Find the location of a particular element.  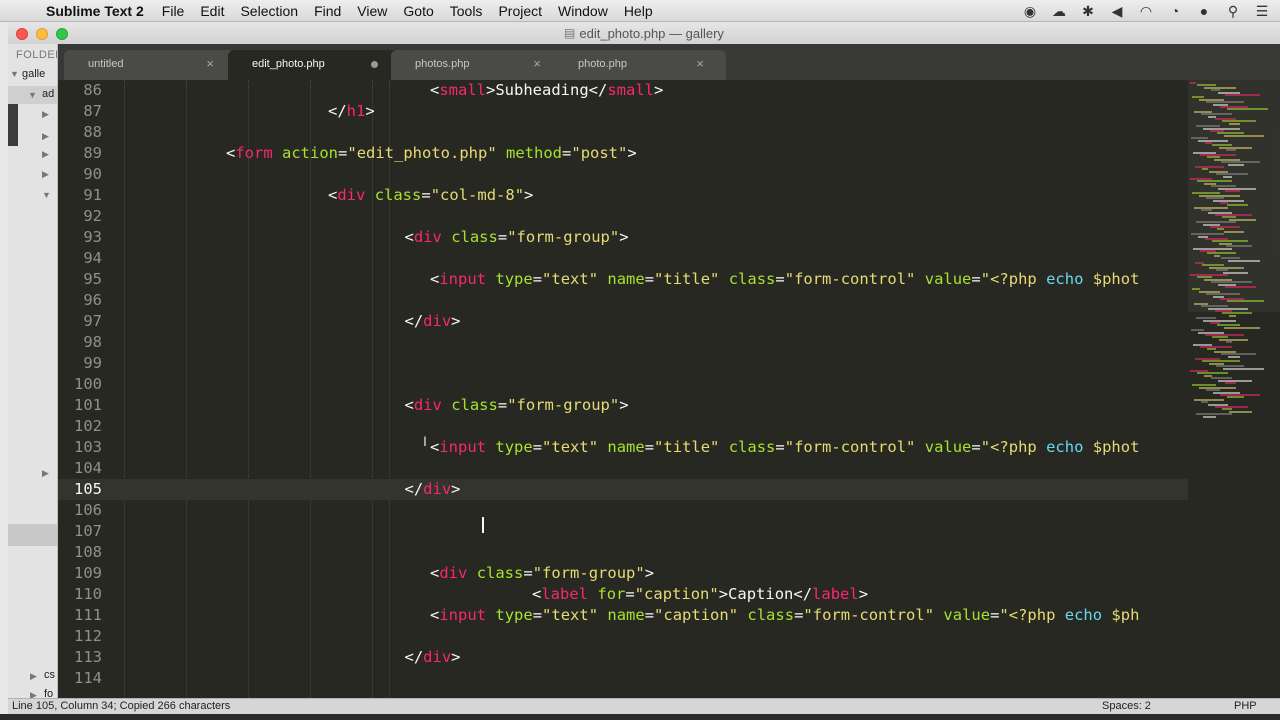

menu-selection: Selection is located at coordinates (269, 11).